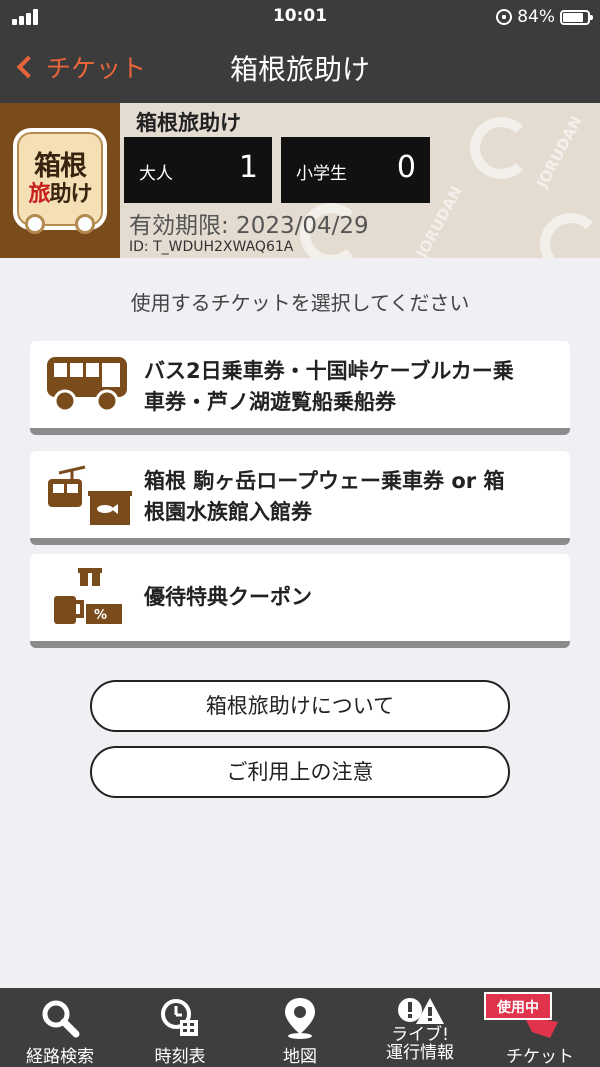 The height and width of the screenshot is (1067, 600). Describe the element at coordinates (355, 170) in the screenshot. I see `child-count-box: 小学生 0` at that location.